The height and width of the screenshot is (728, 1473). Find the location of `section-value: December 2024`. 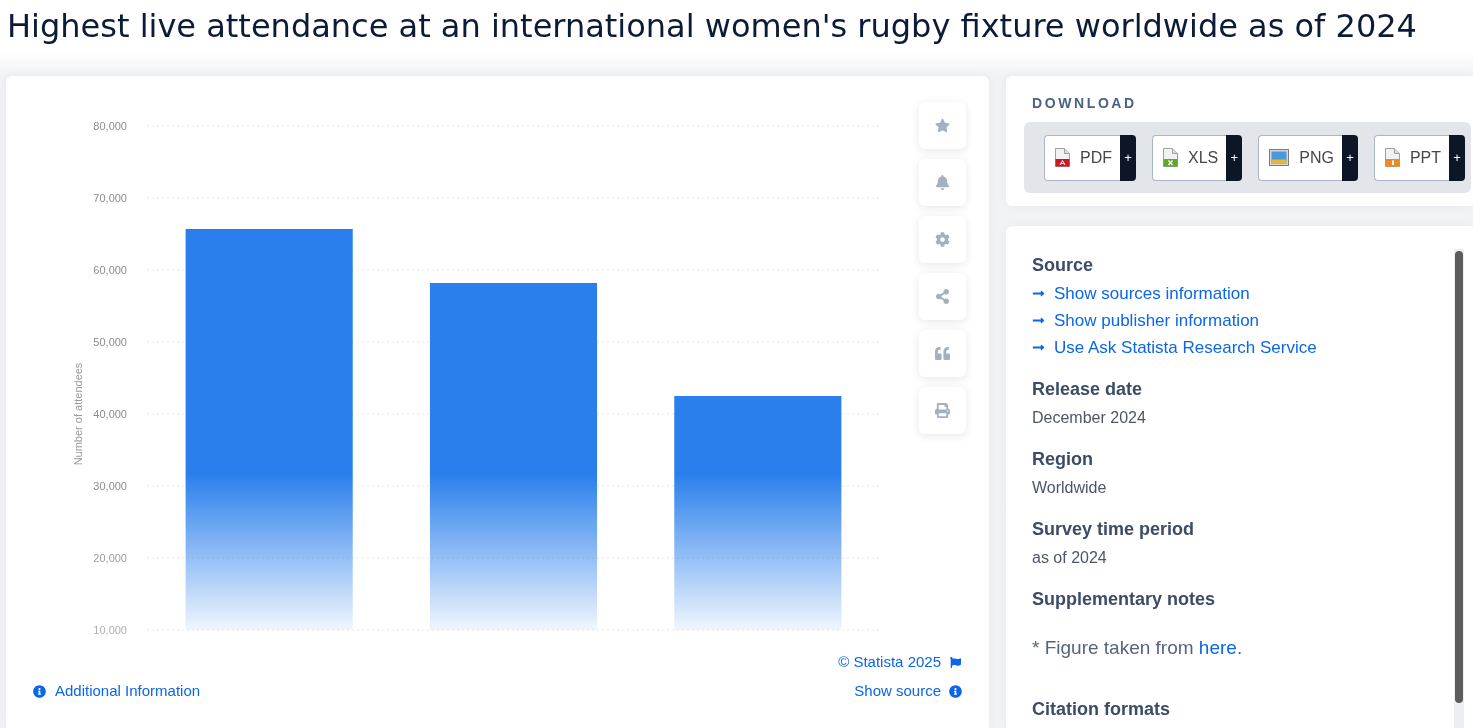

section-value: December 2024 is located at coordinates (1089, 418).